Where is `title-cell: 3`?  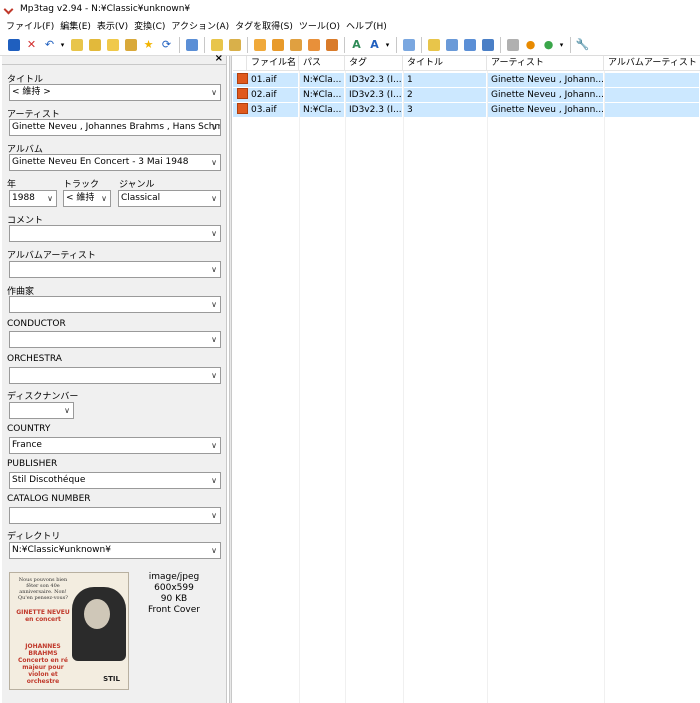 title-cell: 3 is located at coordinates (445, 110).